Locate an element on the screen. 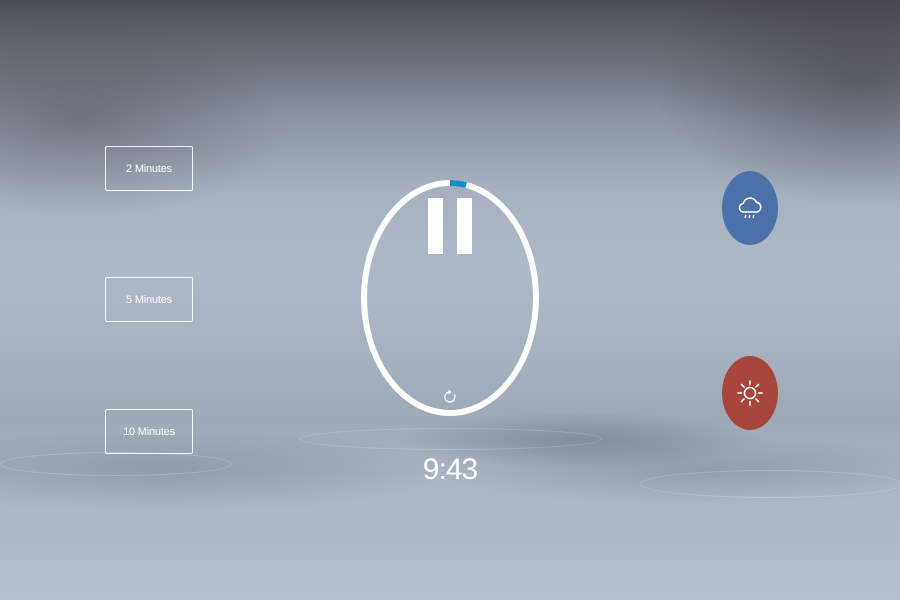  preset-10-minutes-button: 10 Minutes is located at coordinates (149, 431).